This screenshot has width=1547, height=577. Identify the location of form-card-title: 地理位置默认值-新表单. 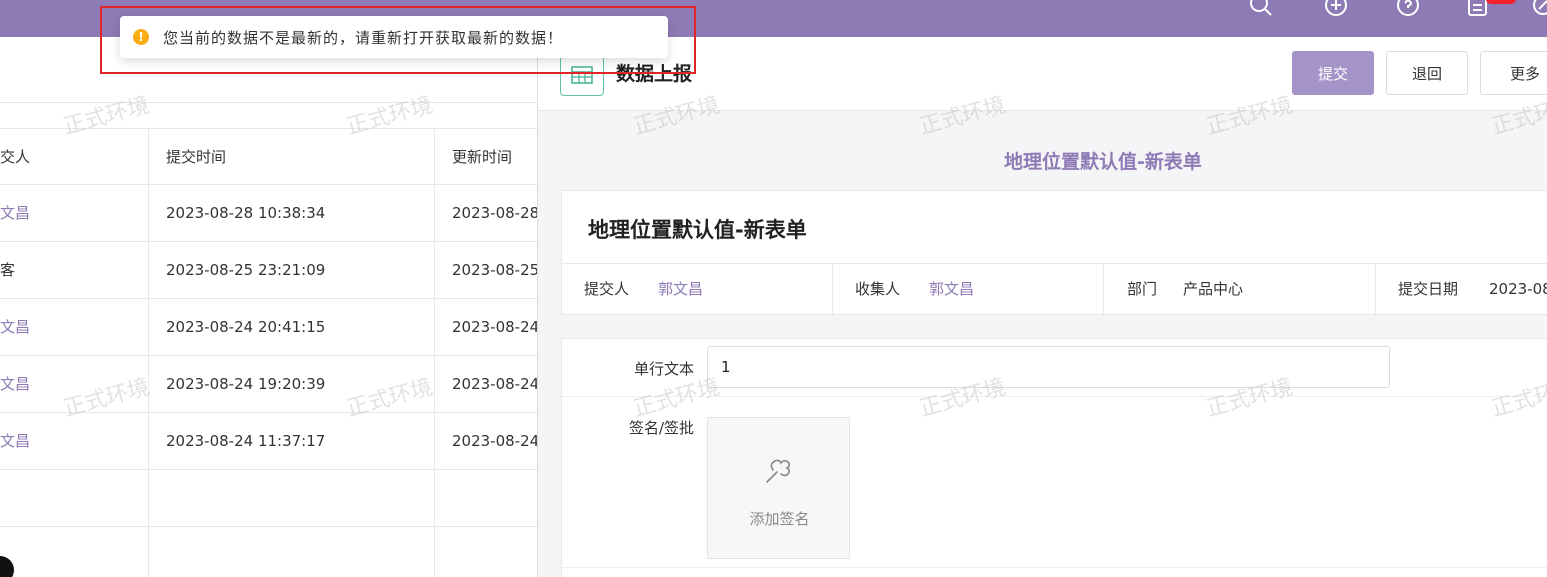
(1054, 226).